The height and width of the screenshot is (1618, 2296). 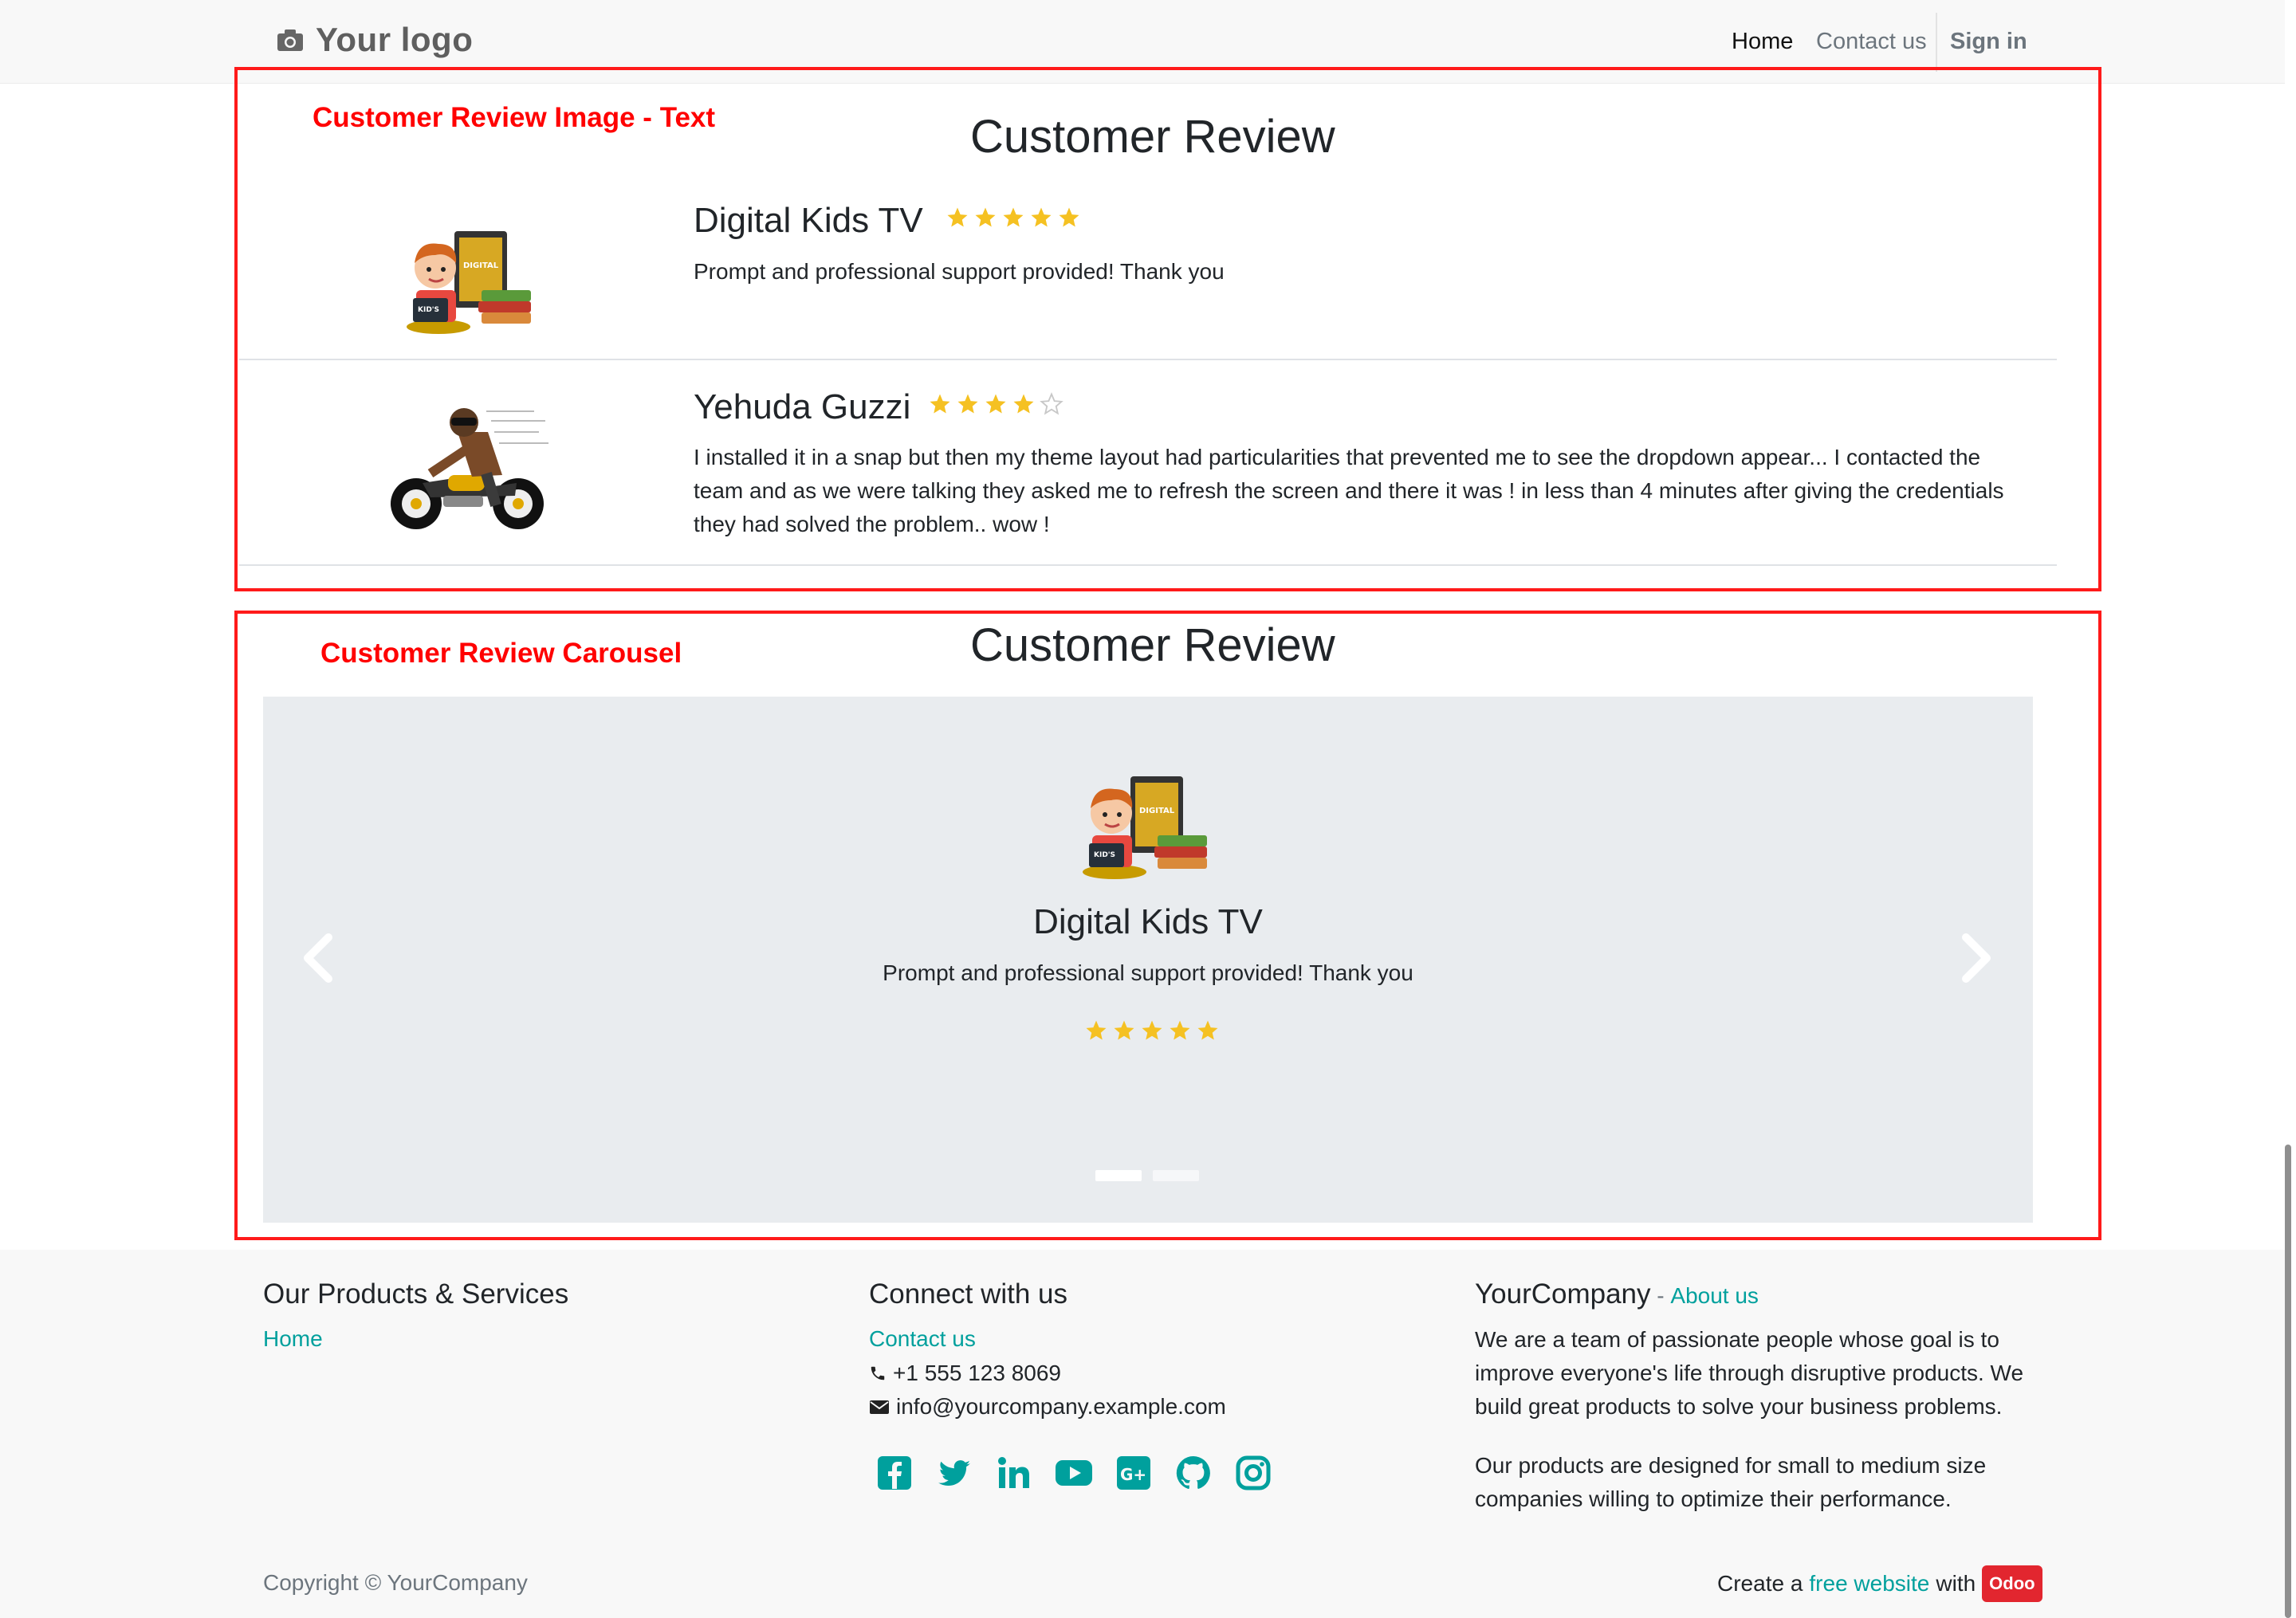 I want to click on review-2-name: Yehuda Guzzi, so click(x=802, y=406).